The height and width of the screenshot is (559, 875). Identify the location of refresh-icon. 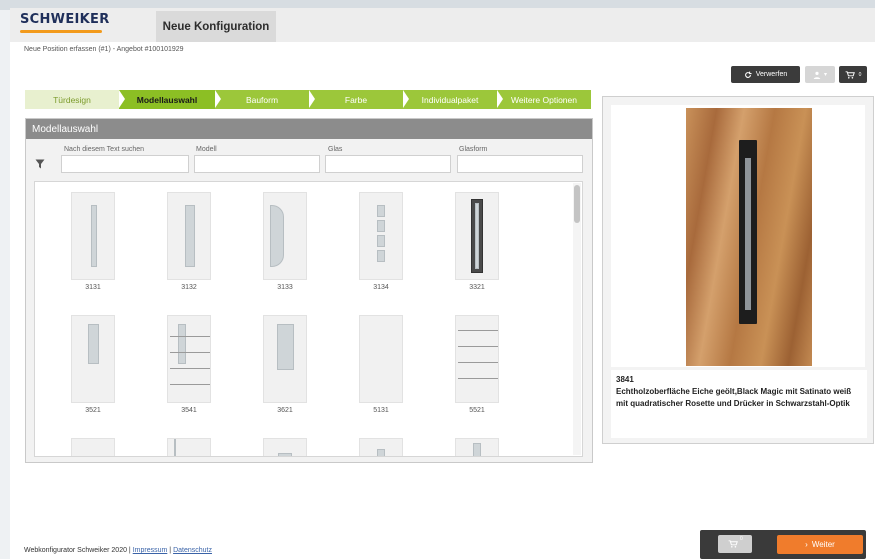
(748, 74).